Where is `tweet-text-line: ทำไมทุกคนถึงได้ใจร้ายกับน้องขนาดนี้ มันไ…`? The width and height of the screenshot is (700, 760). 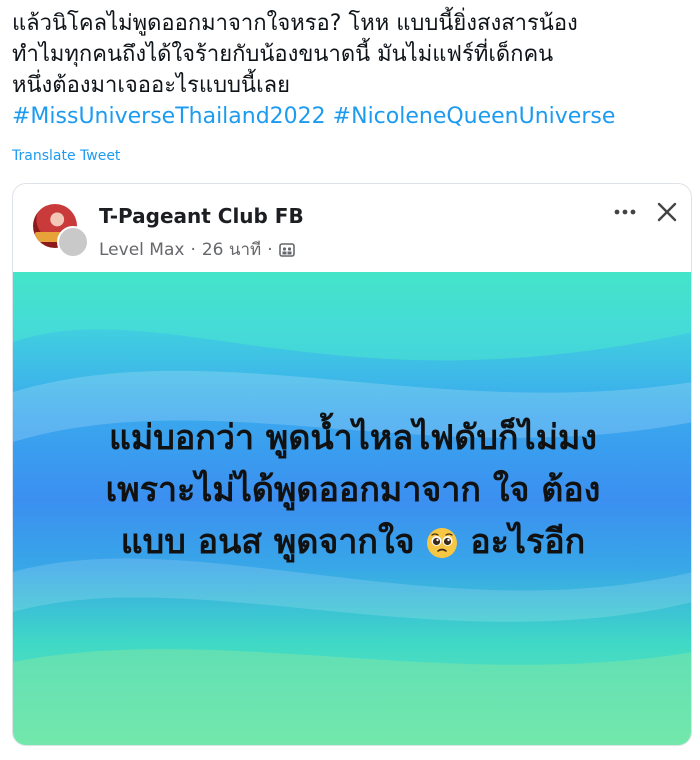 tweet-text-line: ทำไมทุกคนถึงได้ใจร้ายกับน้องขนาดนี้ มันไ… is located at coordinates (283, 54).